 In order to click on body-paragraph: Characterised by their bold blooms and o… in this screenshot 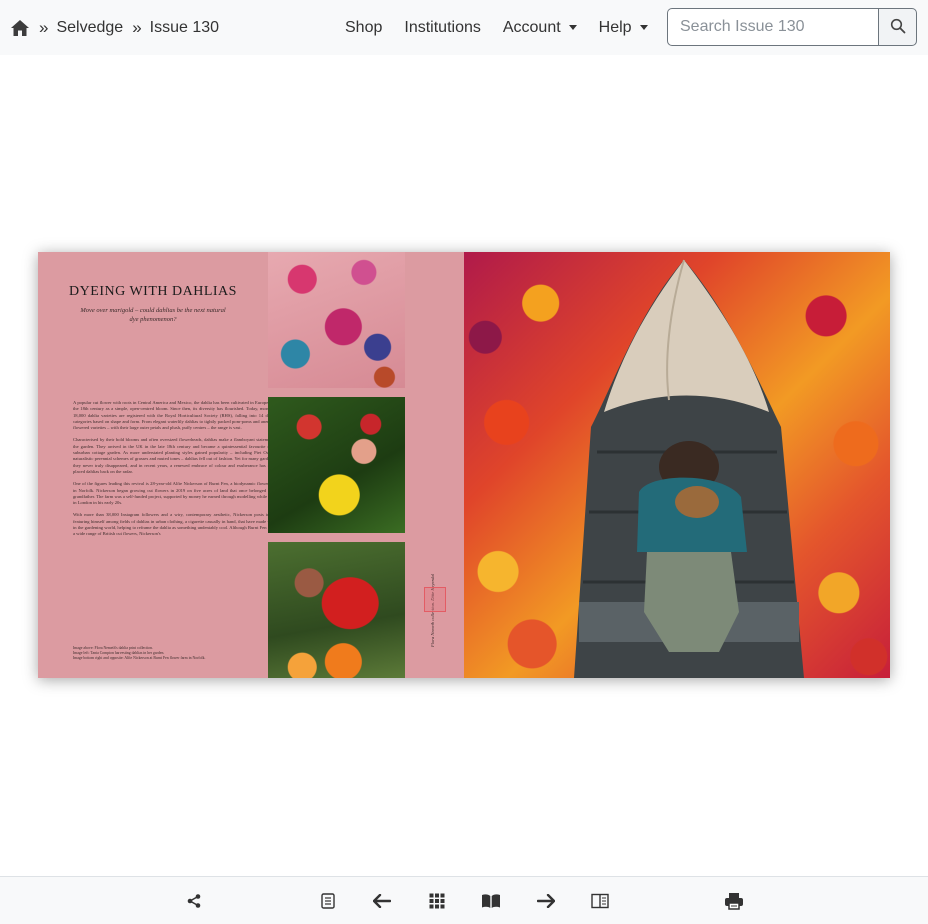, I will do `click(176, 455)`.